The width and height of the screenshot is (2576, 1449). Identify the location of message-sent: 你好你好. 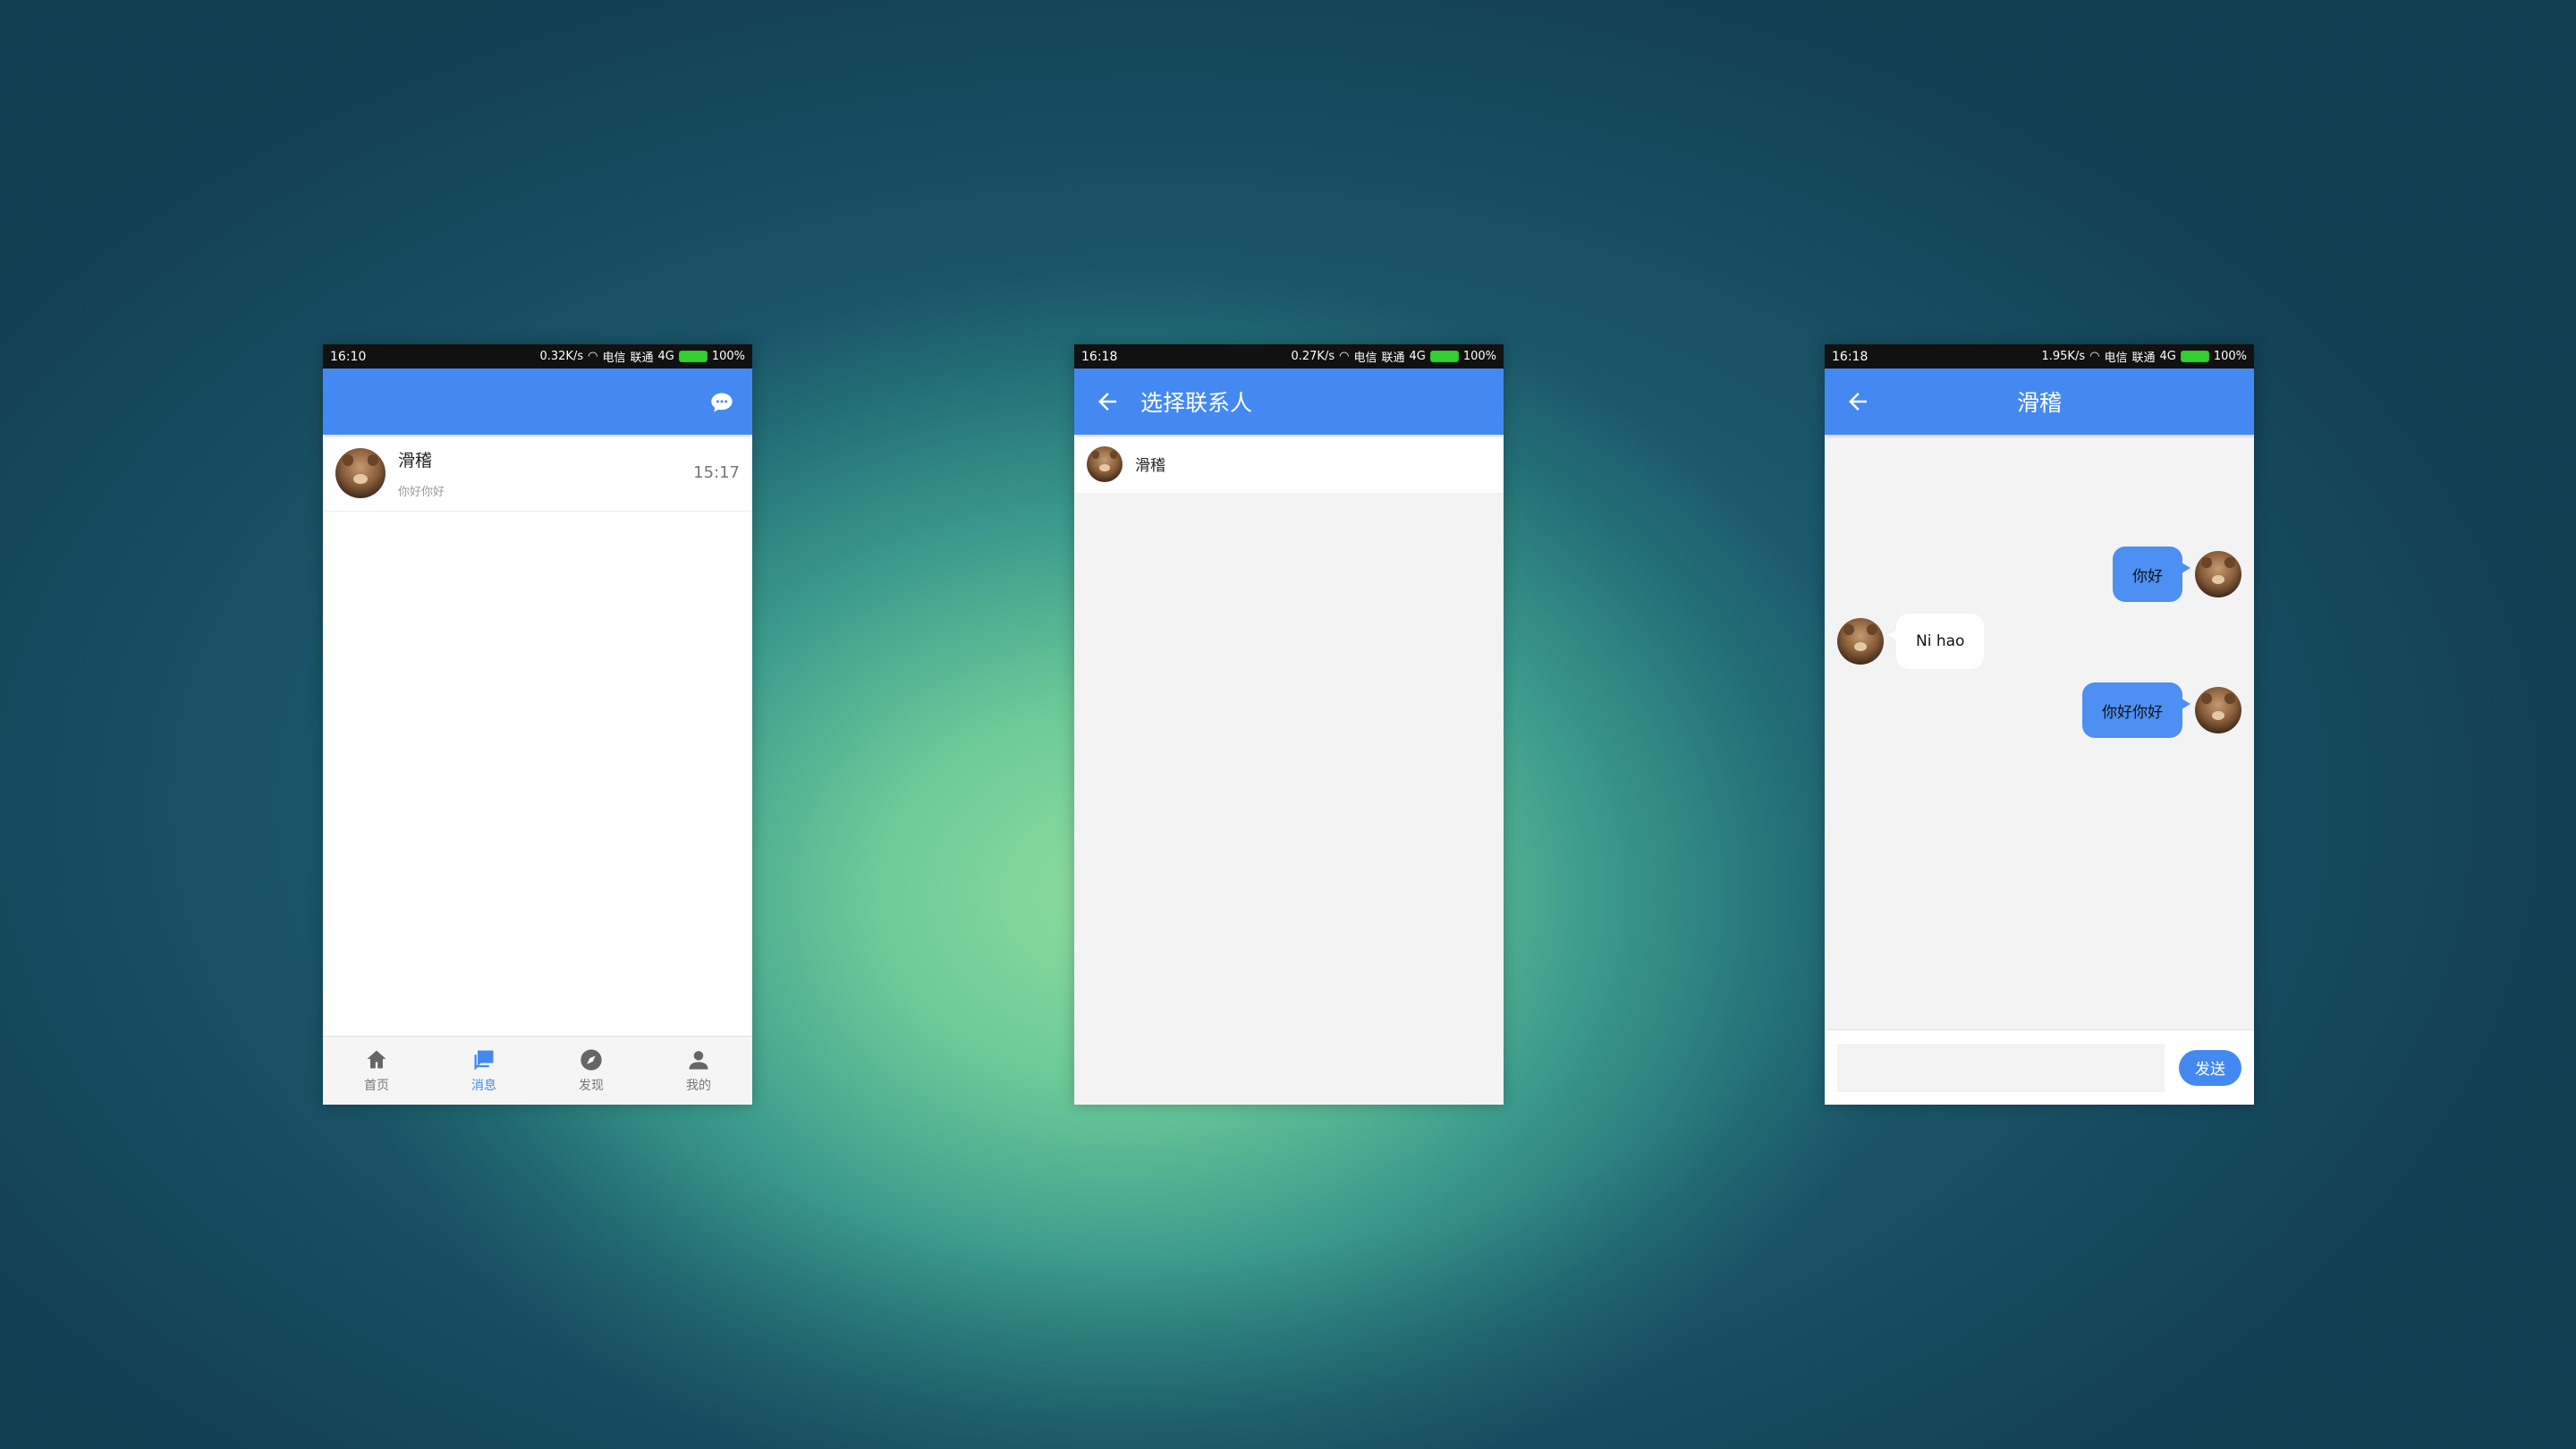
(2161, 710).